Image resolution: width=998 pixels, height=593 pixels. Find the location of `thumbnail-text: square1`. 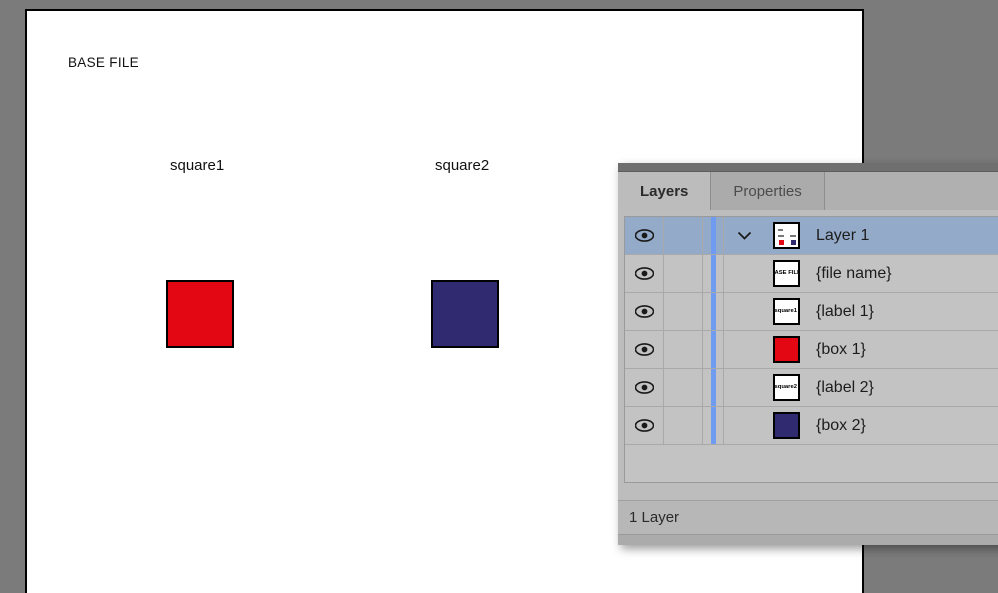

thumbnail-text: square1 is located at coordinates (786, 311).